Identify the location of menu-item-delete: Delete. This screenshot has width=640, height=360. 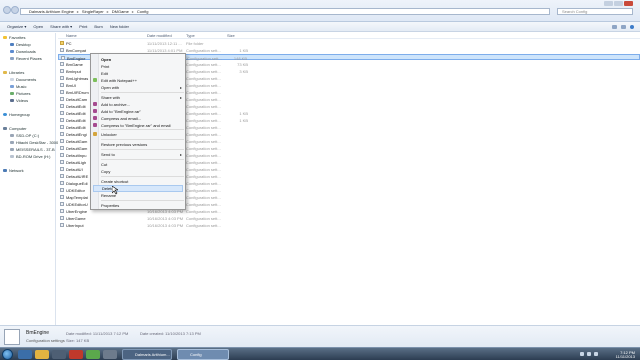
(138, 188).